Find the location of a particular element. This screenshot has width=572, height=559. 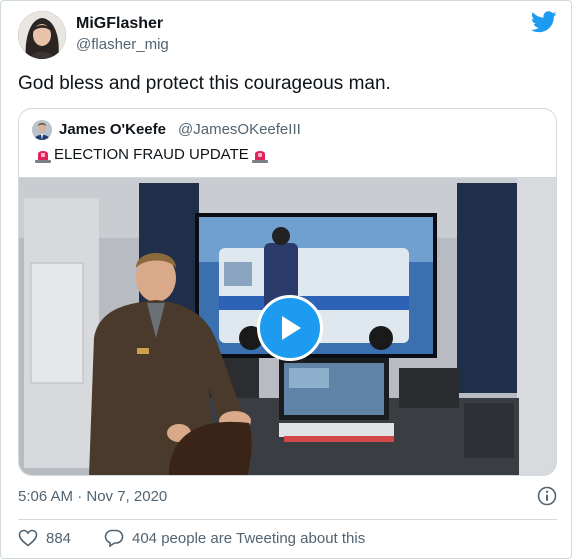

quoted-tweet-text-label: ELECTION FRAUD UPDATE is located at coordinates (151, 154).